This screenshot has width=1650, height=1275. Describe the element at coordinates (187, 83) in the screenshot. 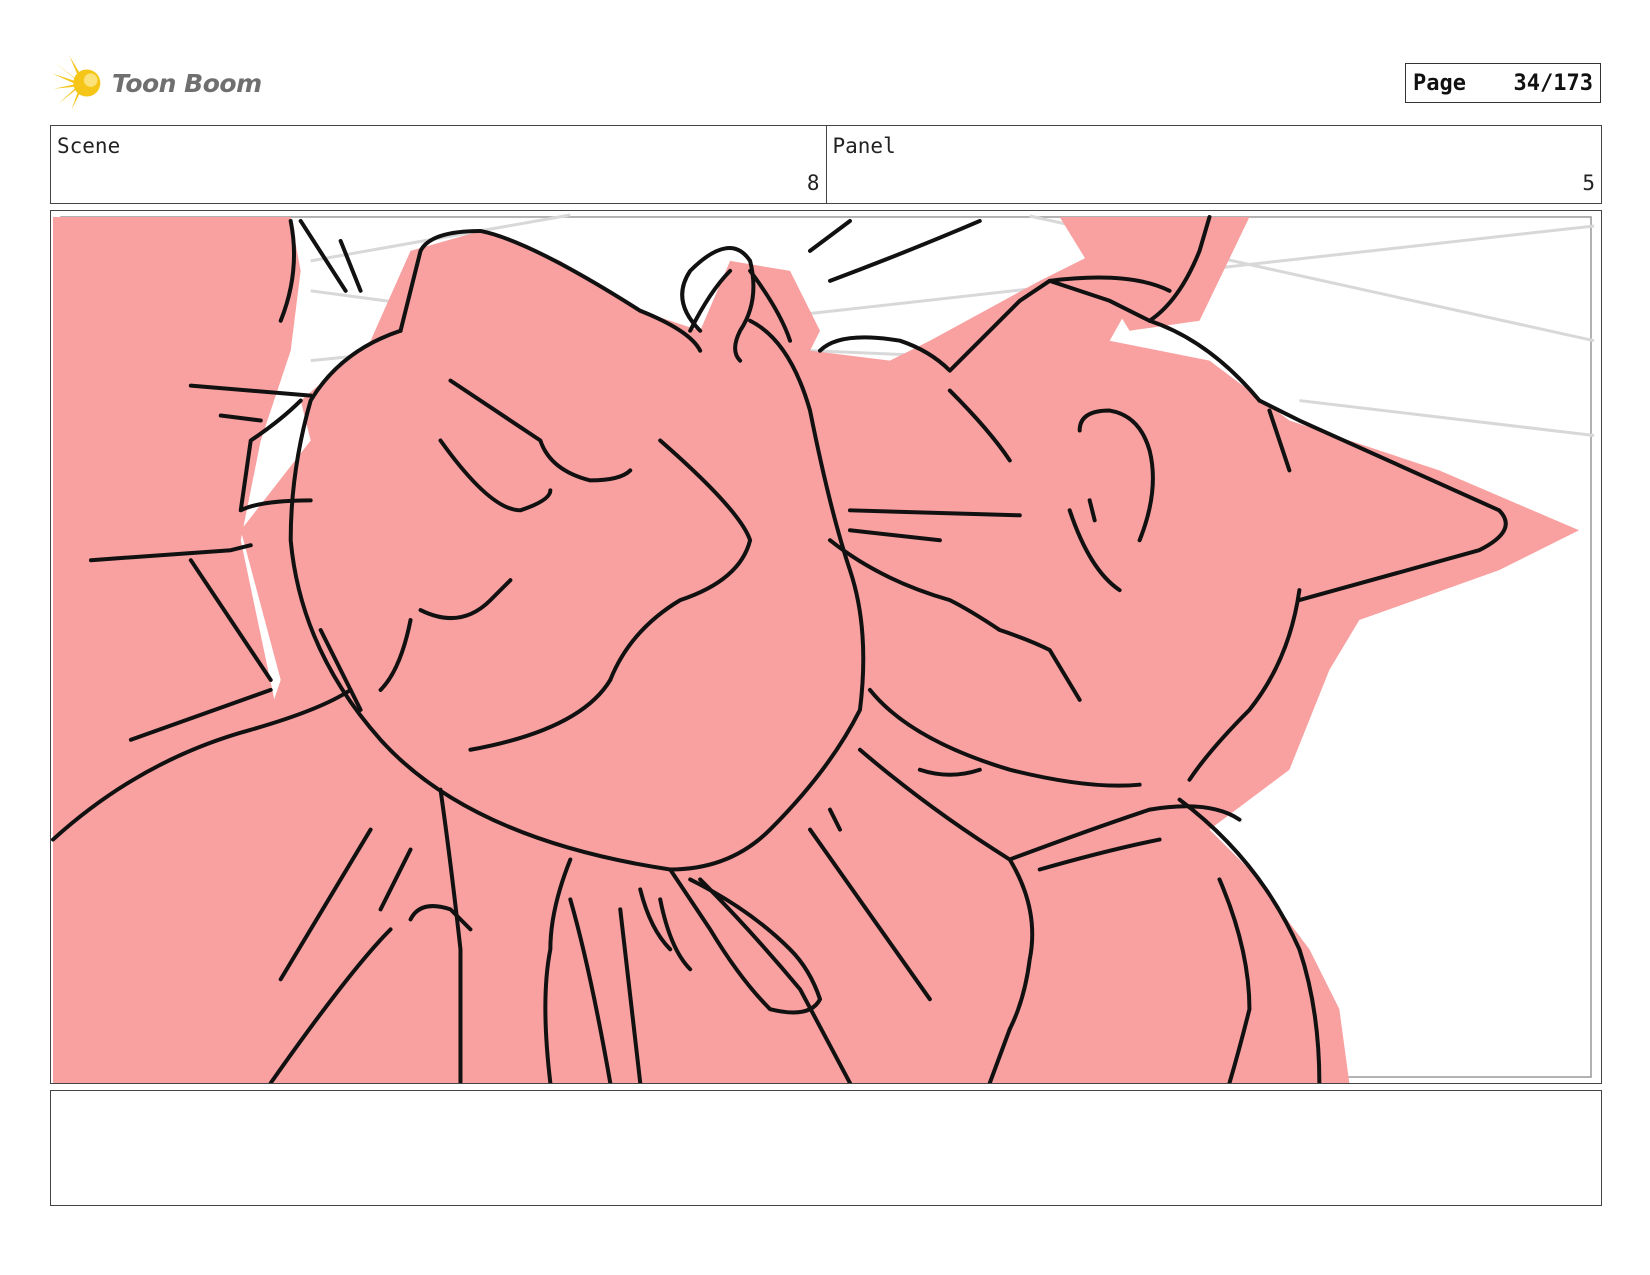

I see `logo-text: Toon Boom` at that location.